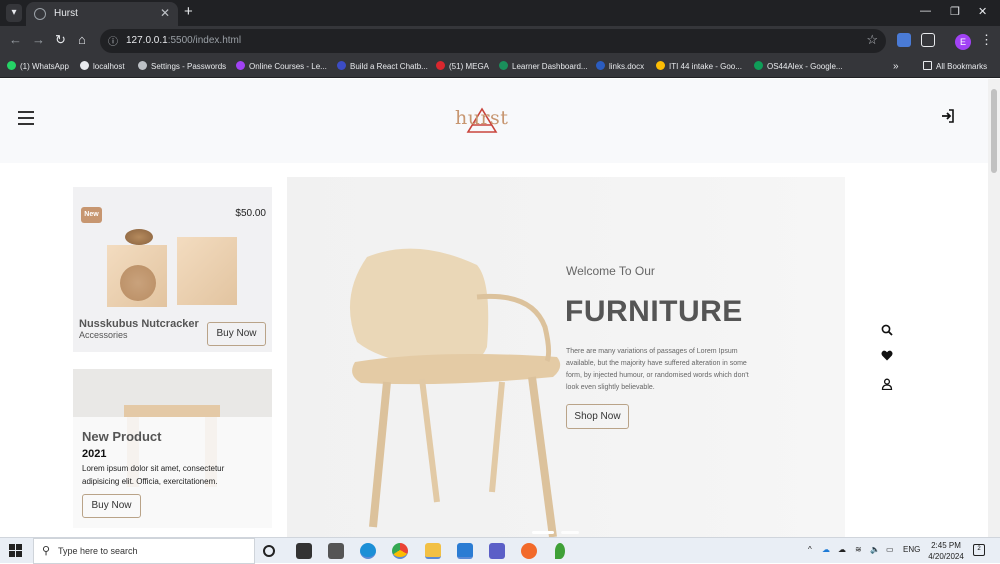 The width and height of the screenshot is (1000, 564). What do you see at coordinates (567, 527) in the screenshot?
I see `carousel-indicators` at bounding box center [567, 527].